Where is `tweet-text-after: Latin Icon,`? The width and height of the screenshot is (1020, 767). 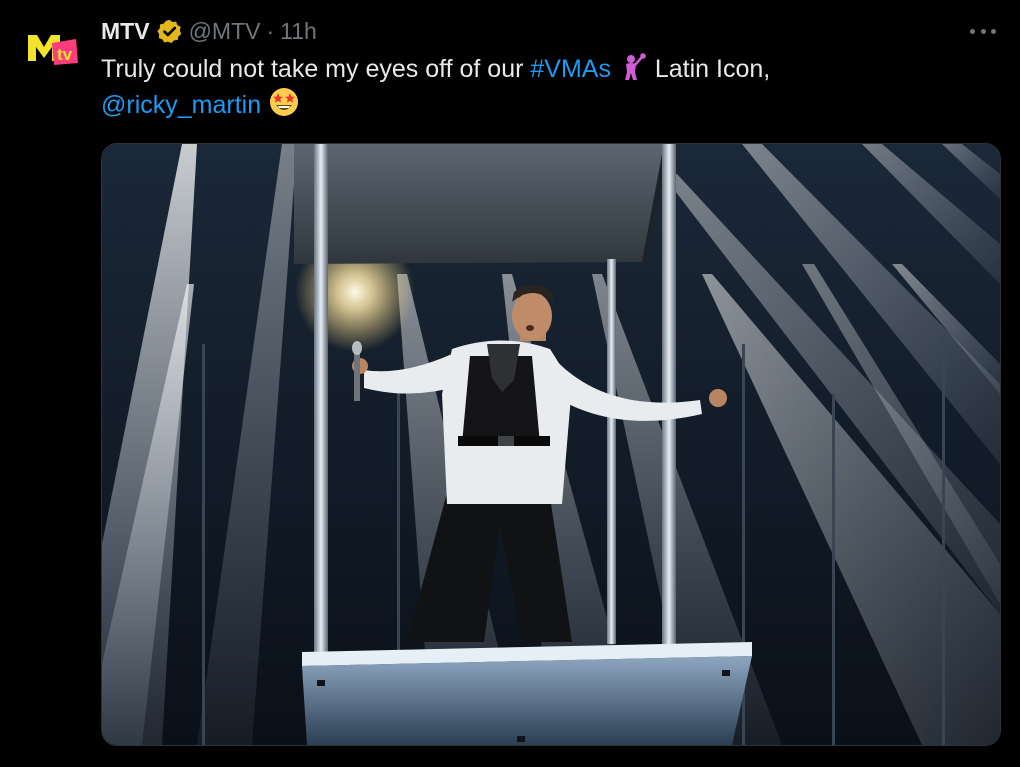 tweet-text-after: Latin Icon, is located at coordinates (709, 69).